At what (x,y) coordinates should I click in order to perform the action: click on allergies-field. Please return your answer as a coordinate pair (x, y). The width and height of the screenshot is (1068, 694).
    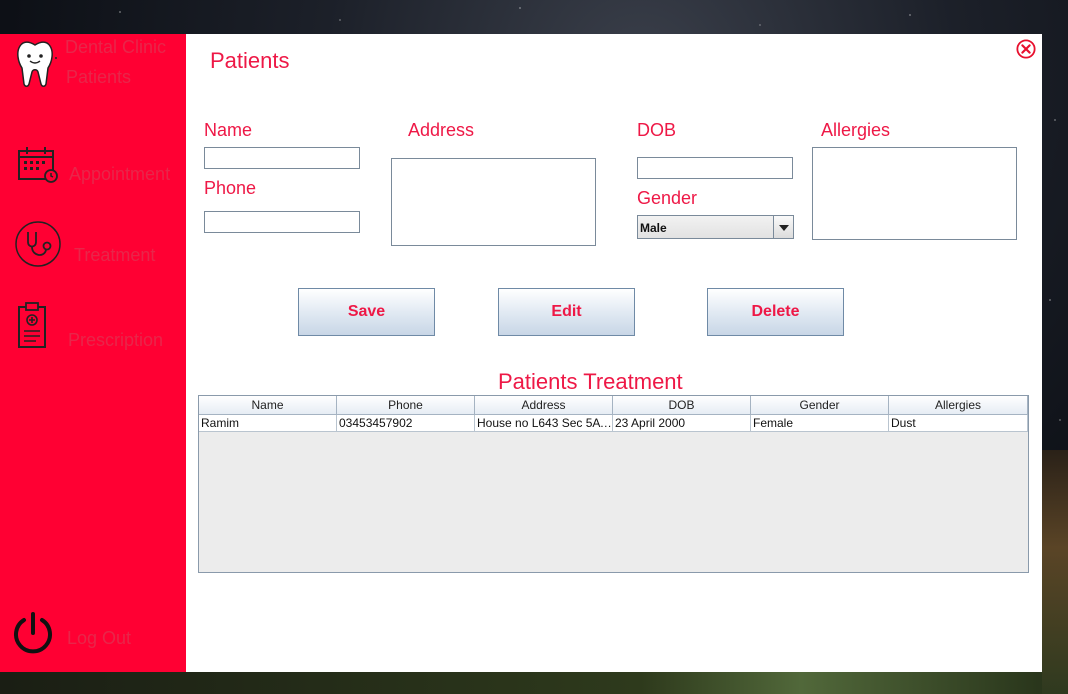
    Looking at the image, I should click on (914, 193).